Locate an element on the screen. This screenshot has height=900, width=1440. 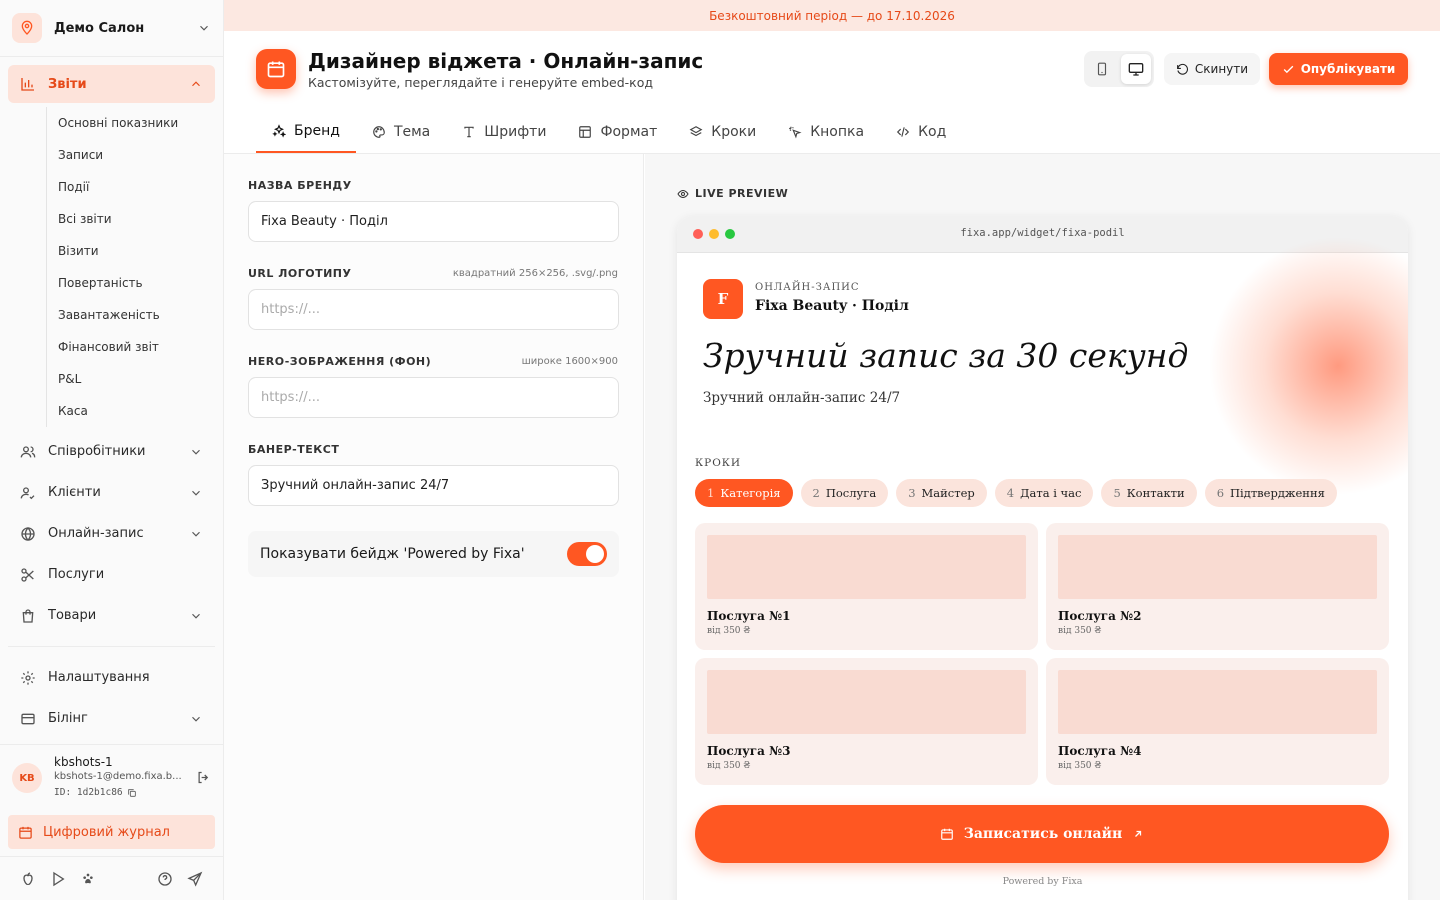
step-label: Категорія is located at coordinates (750, 493).